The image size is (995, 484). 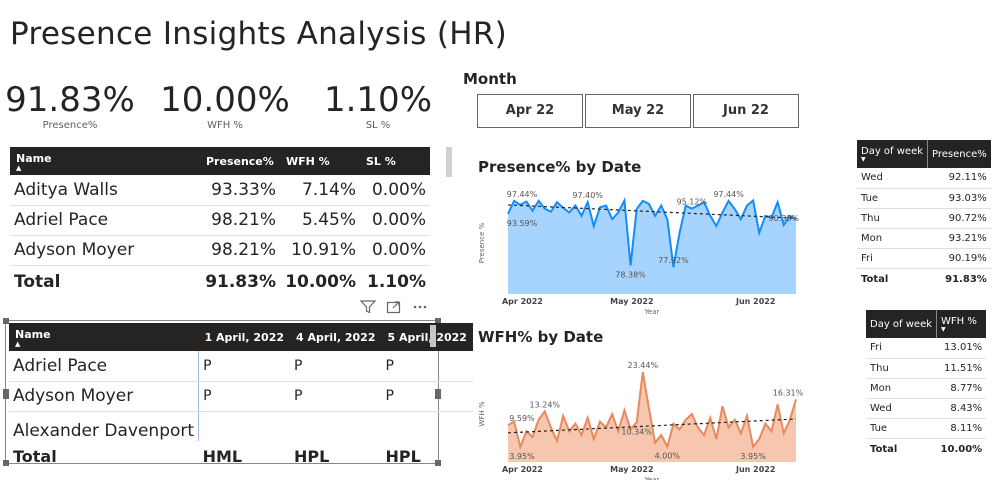 I want to click on dow-row: Mon 8.77%, so click(x=926, y=388).